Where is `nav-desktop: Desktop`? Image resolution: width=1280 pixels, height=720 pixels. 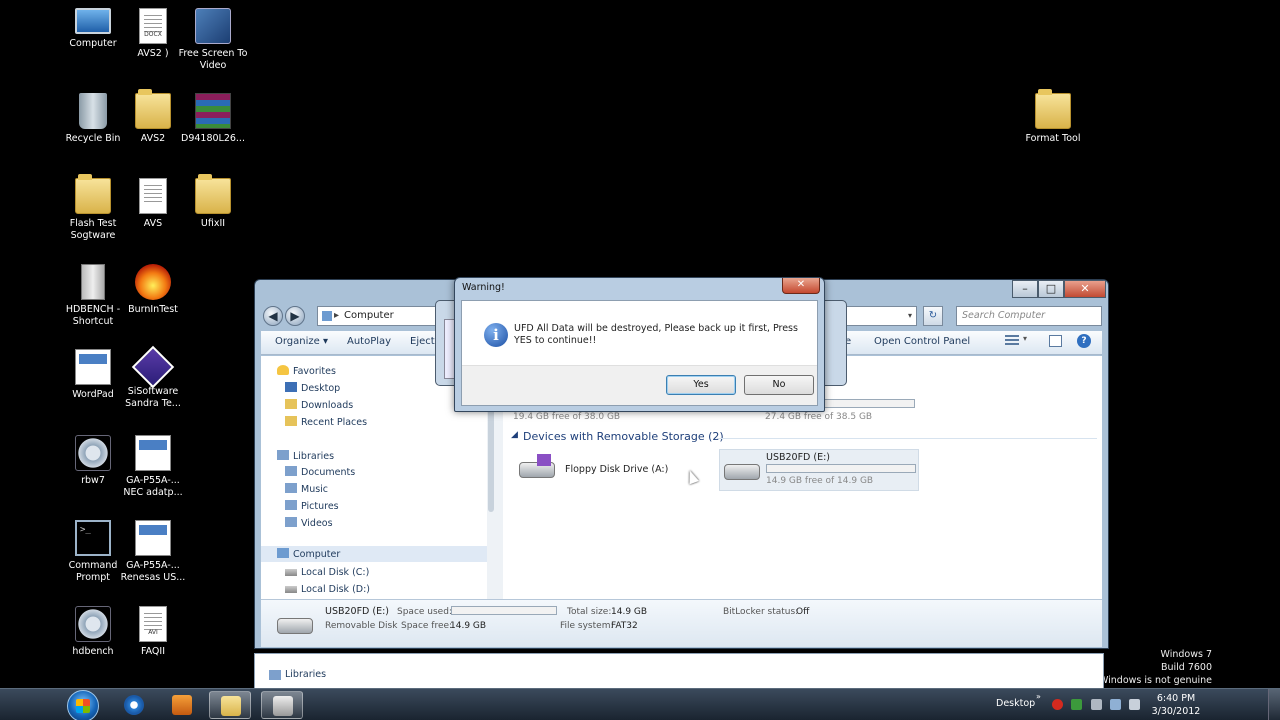
nav-desktop: Desktop is located at coordinates (312, 388).